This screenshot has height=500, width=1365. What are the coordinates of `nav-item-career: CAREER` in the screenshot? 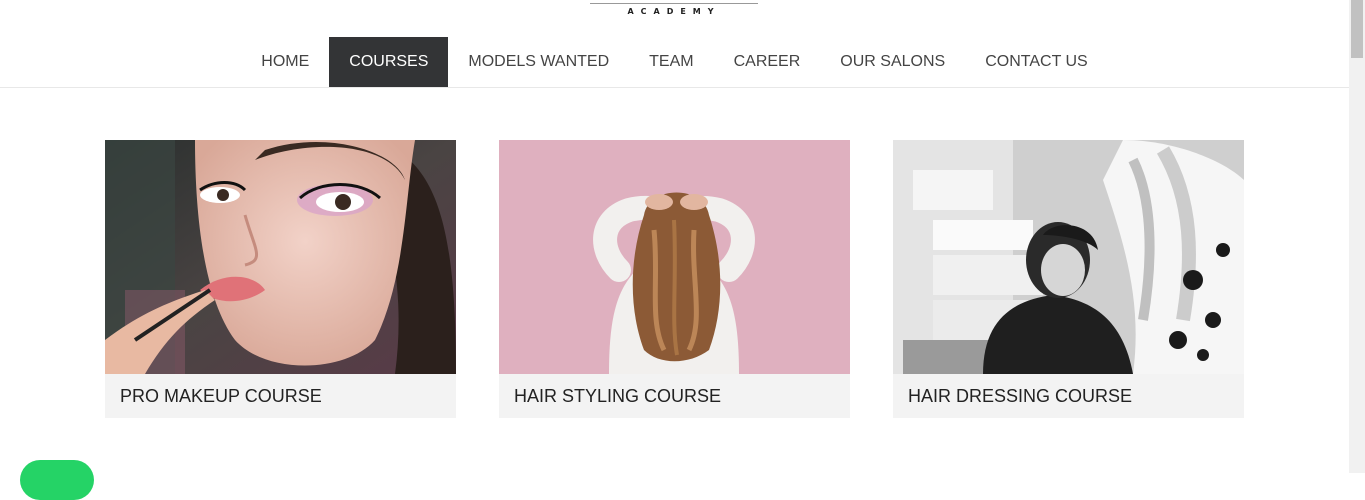 It's located at (767, 62).